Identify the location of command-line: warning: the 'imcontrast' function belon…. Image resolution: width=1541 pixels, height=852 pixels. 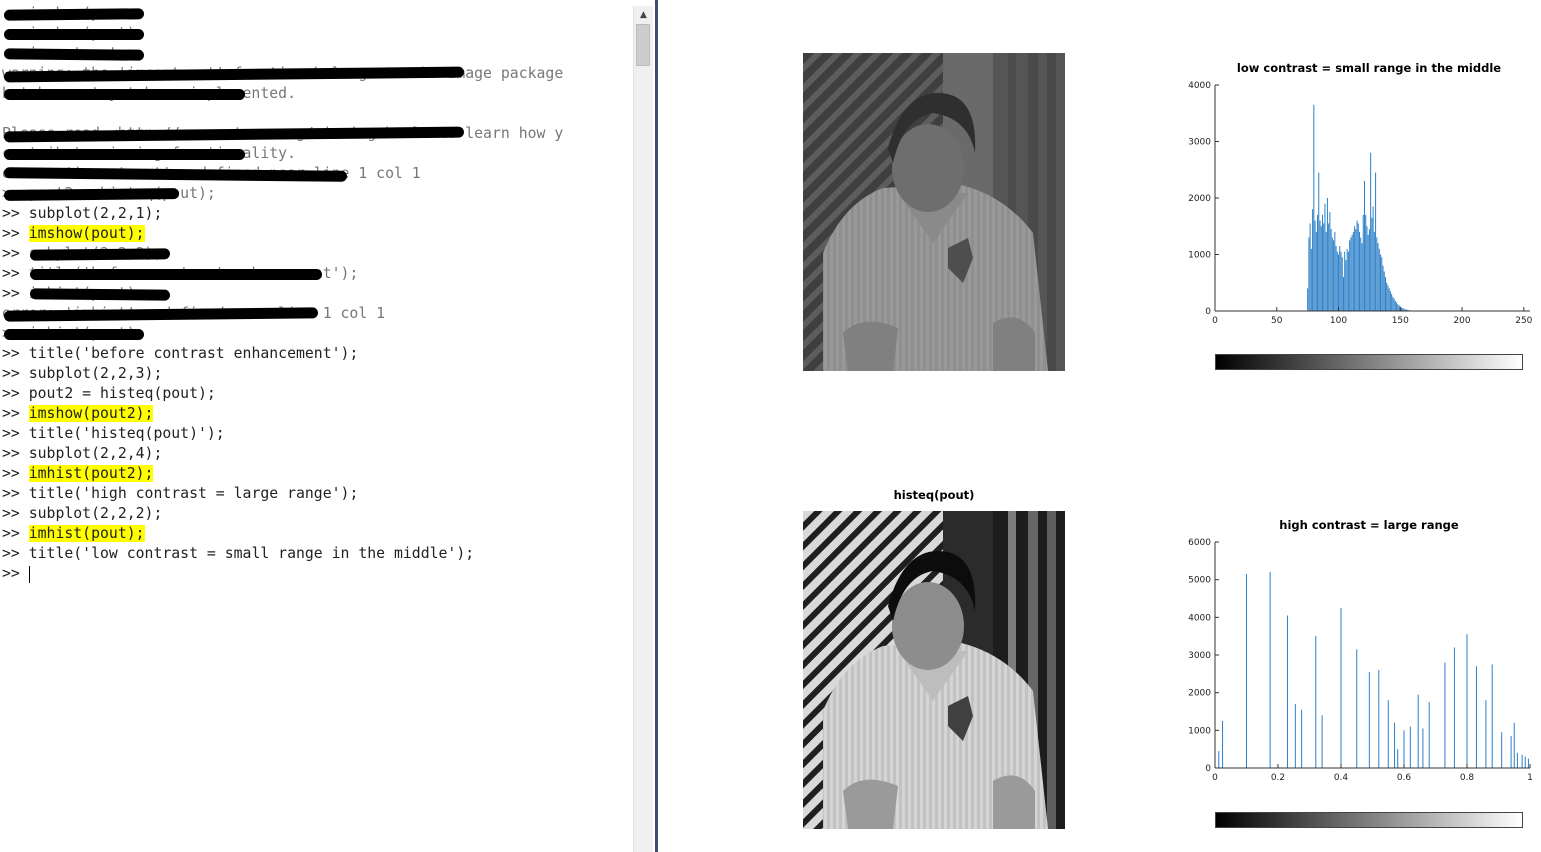
(317, 74).